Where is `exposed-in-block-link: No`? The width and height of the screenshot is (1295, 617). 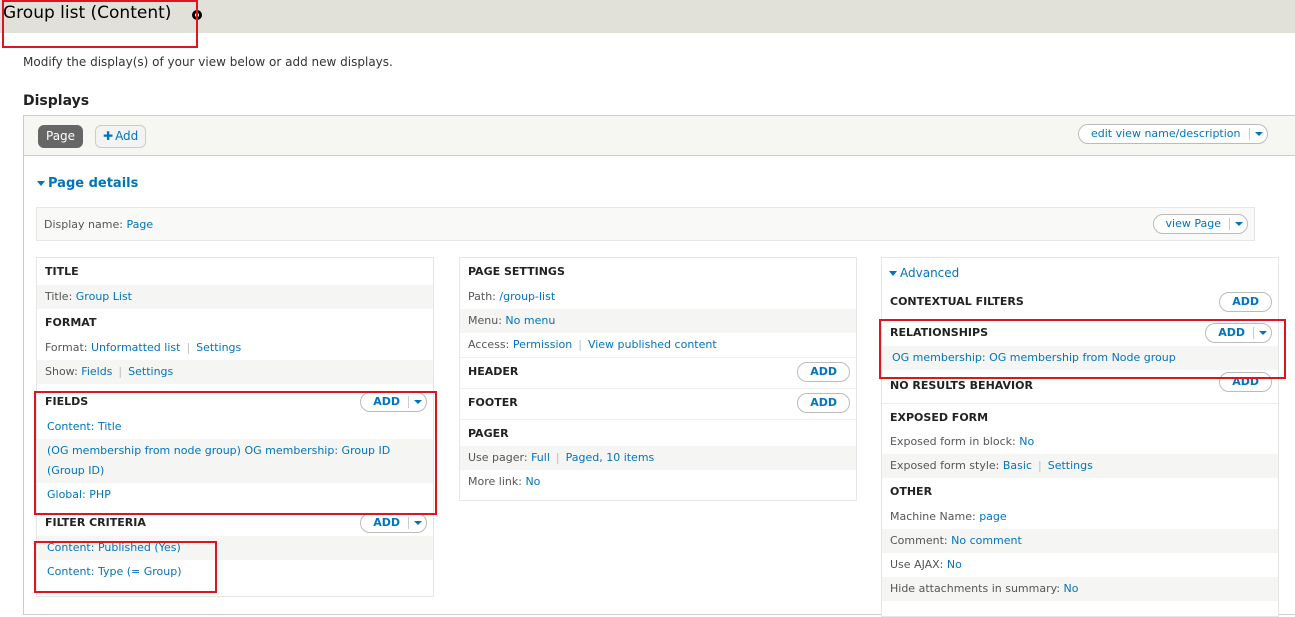 exposed-in-block-link: No is located at coordinates (1026, 441).